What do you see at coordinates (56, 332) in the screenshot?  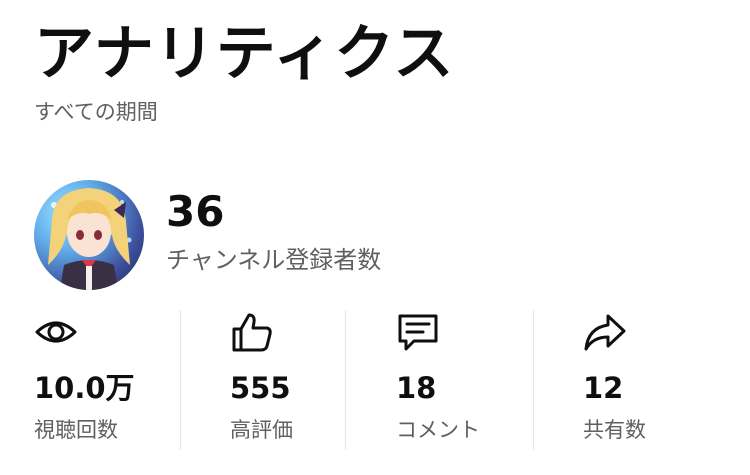 I see `eye-icon` at bounding box center [56, 332].